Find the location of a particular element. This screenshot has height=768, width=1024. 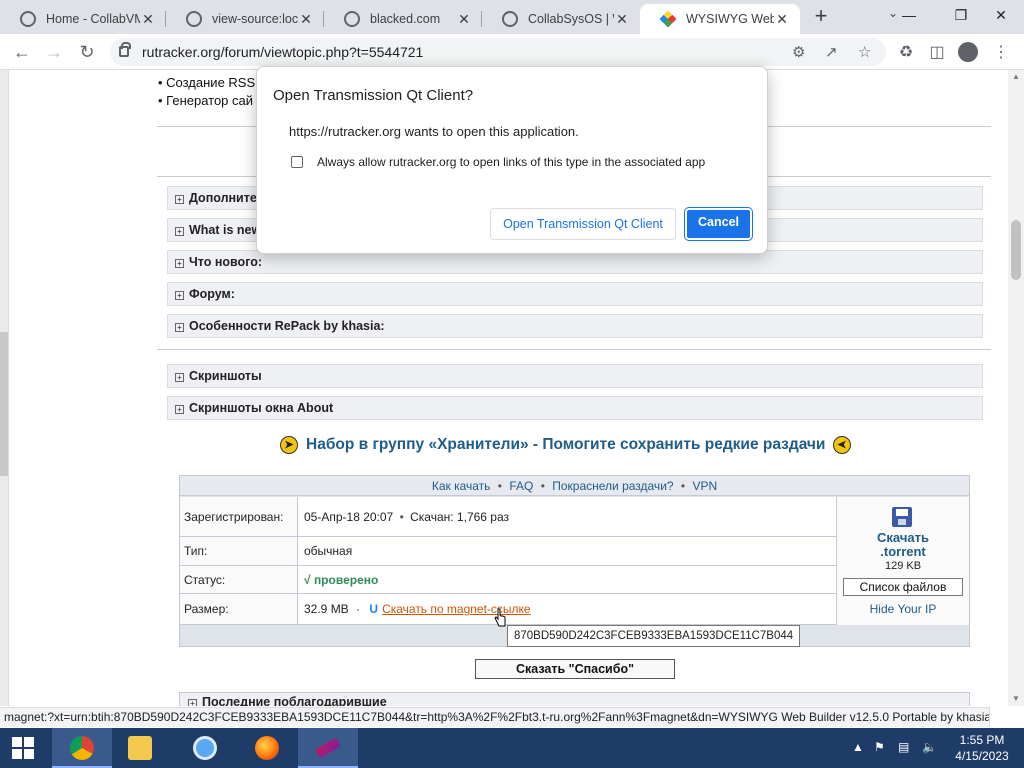

download-count: Скачан: 1,766 раз is located at coordinates (460, 517).